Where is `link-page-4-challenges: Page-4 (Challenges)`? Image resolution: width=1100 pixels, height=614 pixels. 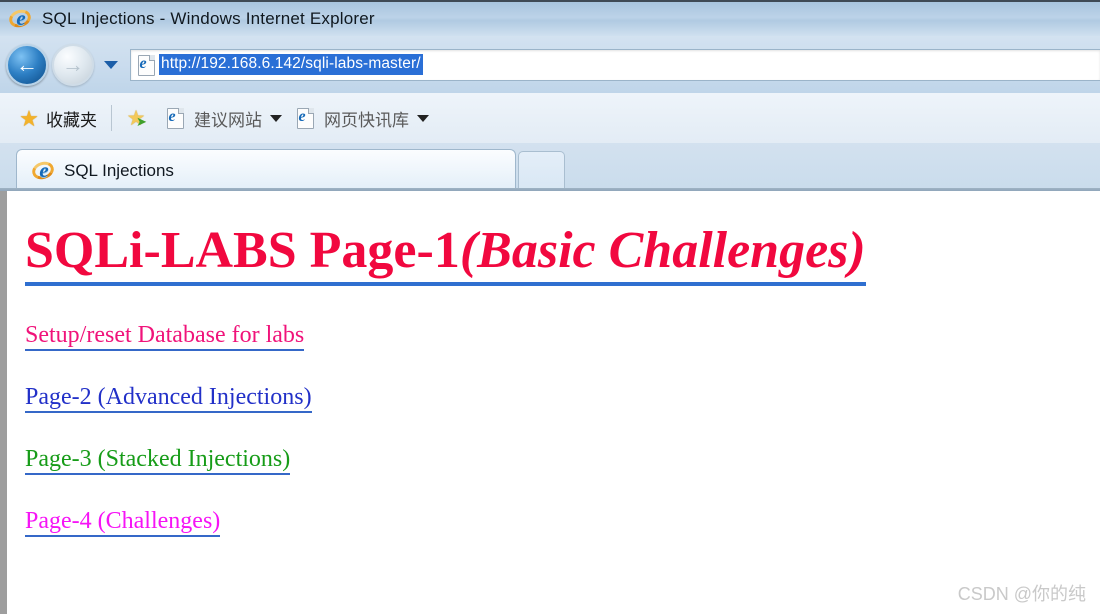
link-page-4-challenges: Page-4 (Challenges) is located at coordinates (123, 522).